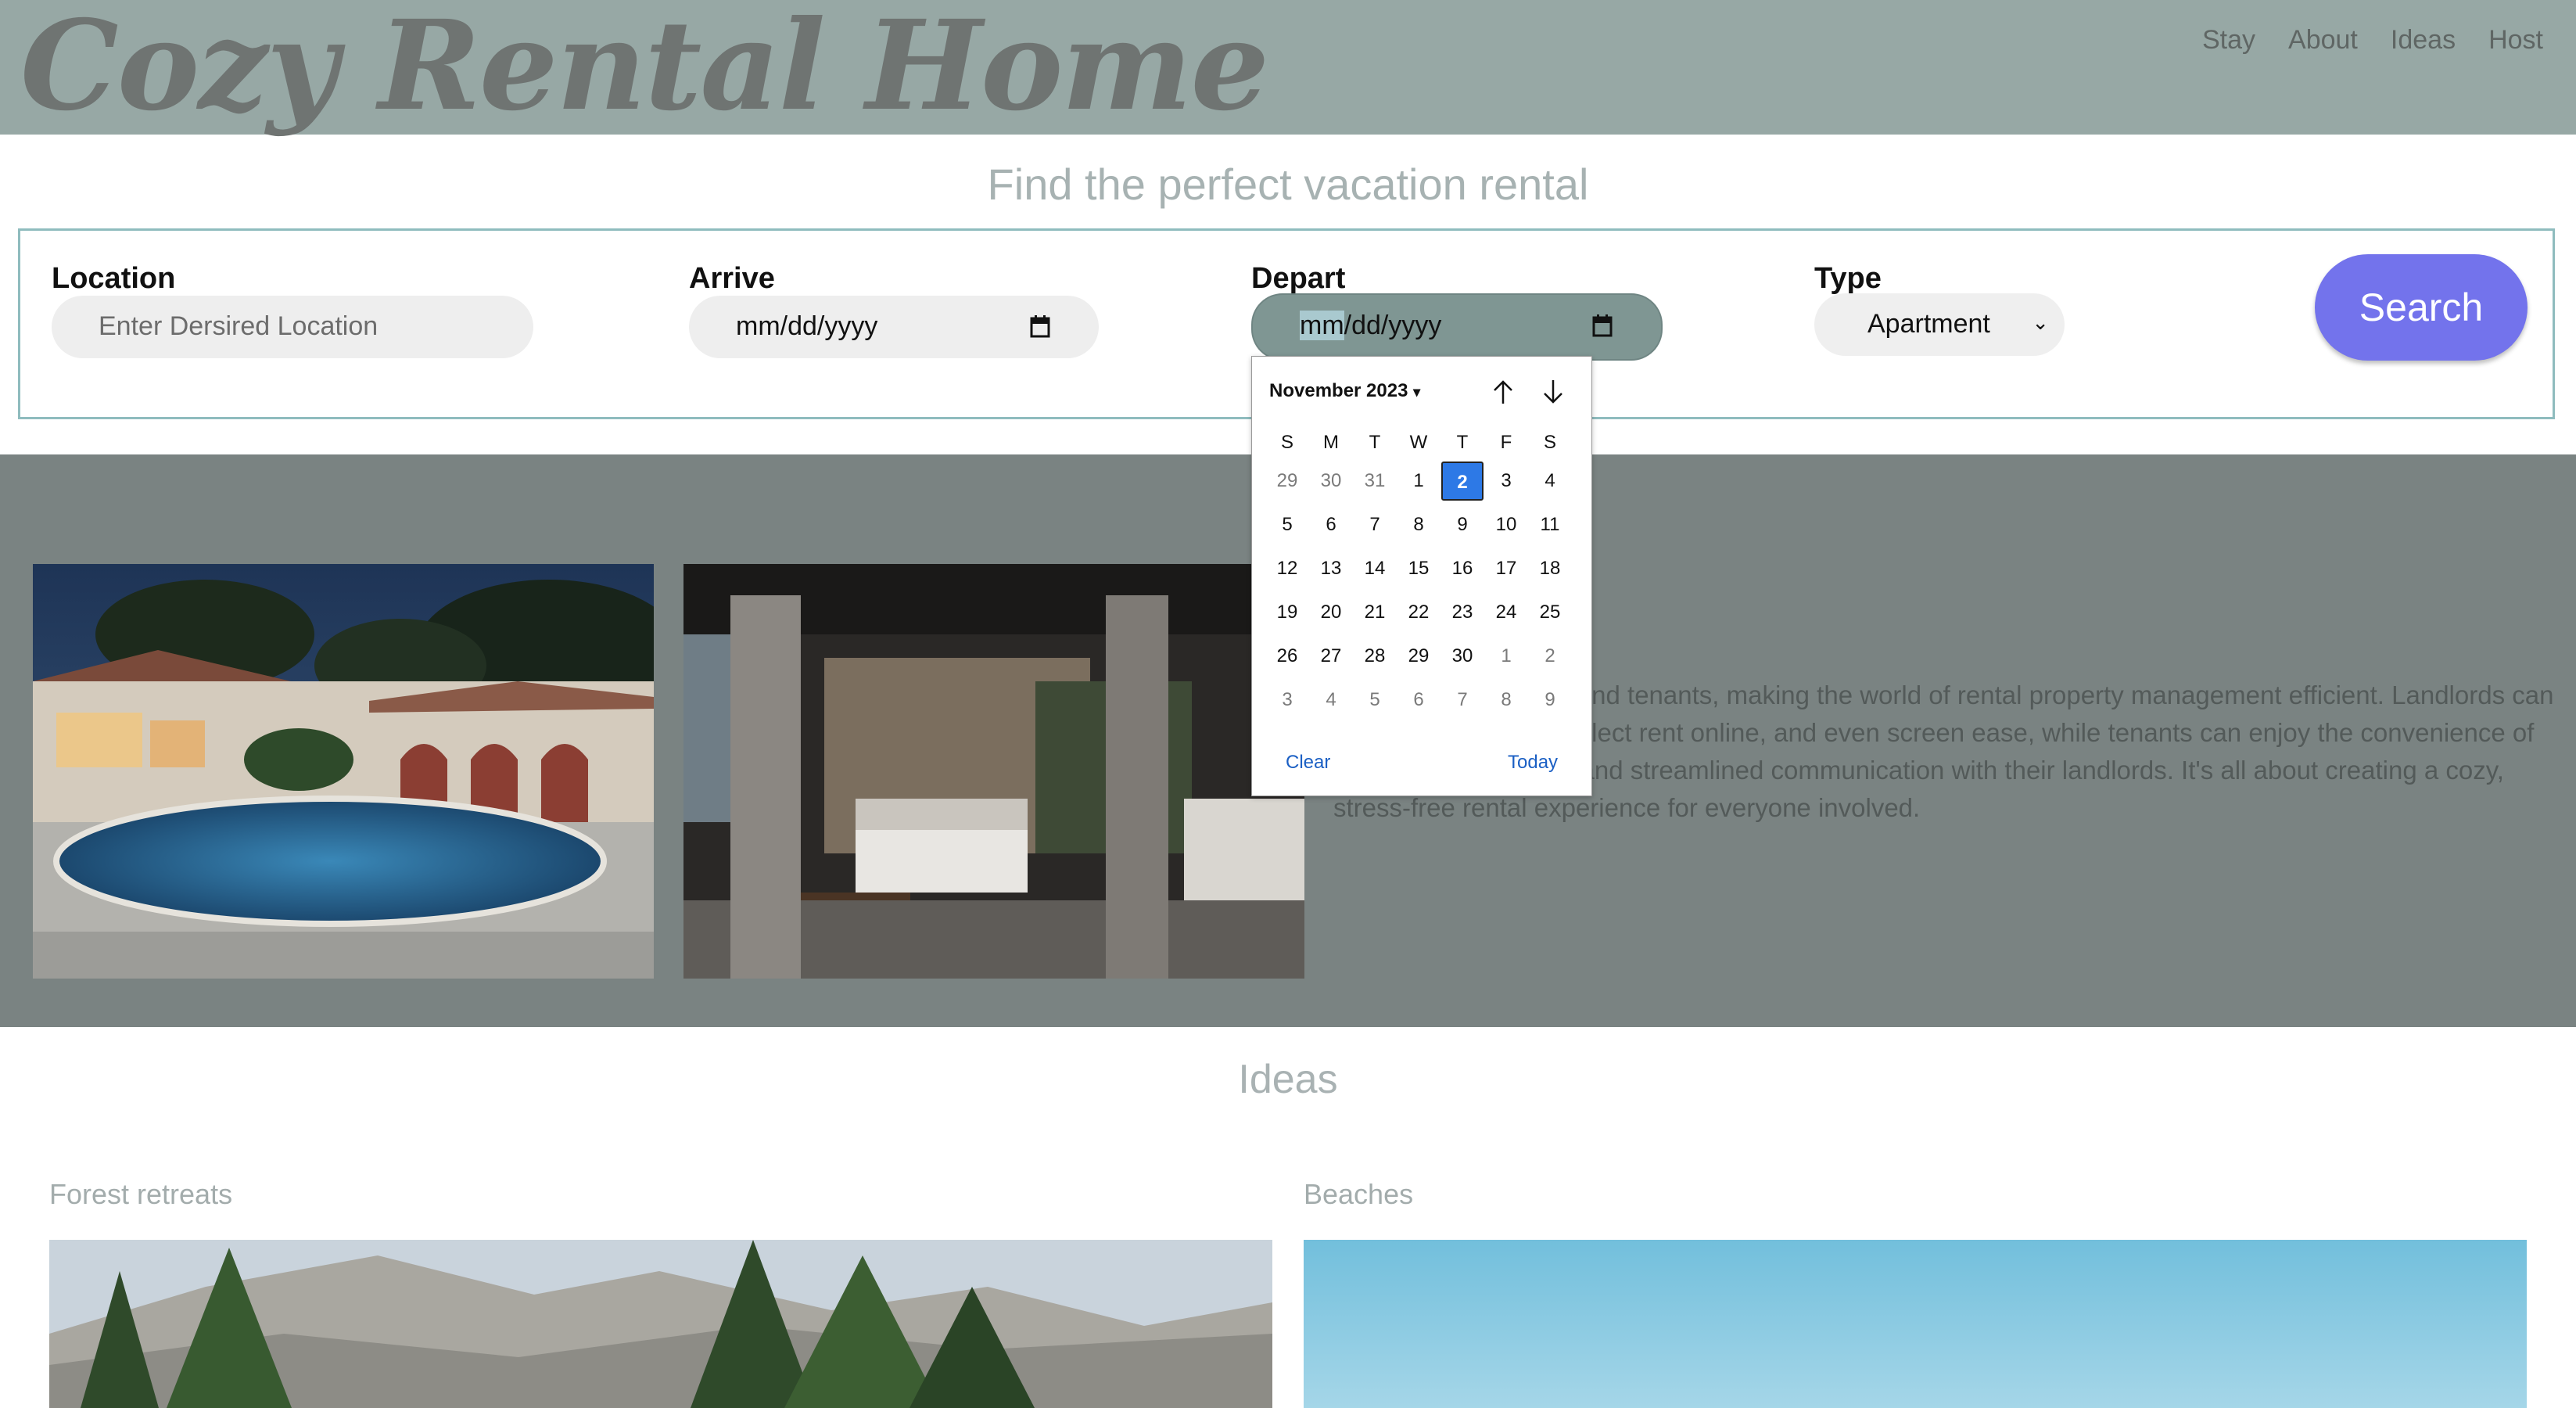 This screenshot has height=1408, width=2576. Describe the element at coordinates (140, 1194) in the screenshot. I see `idea-title-forest: Forest retreats` at that location.